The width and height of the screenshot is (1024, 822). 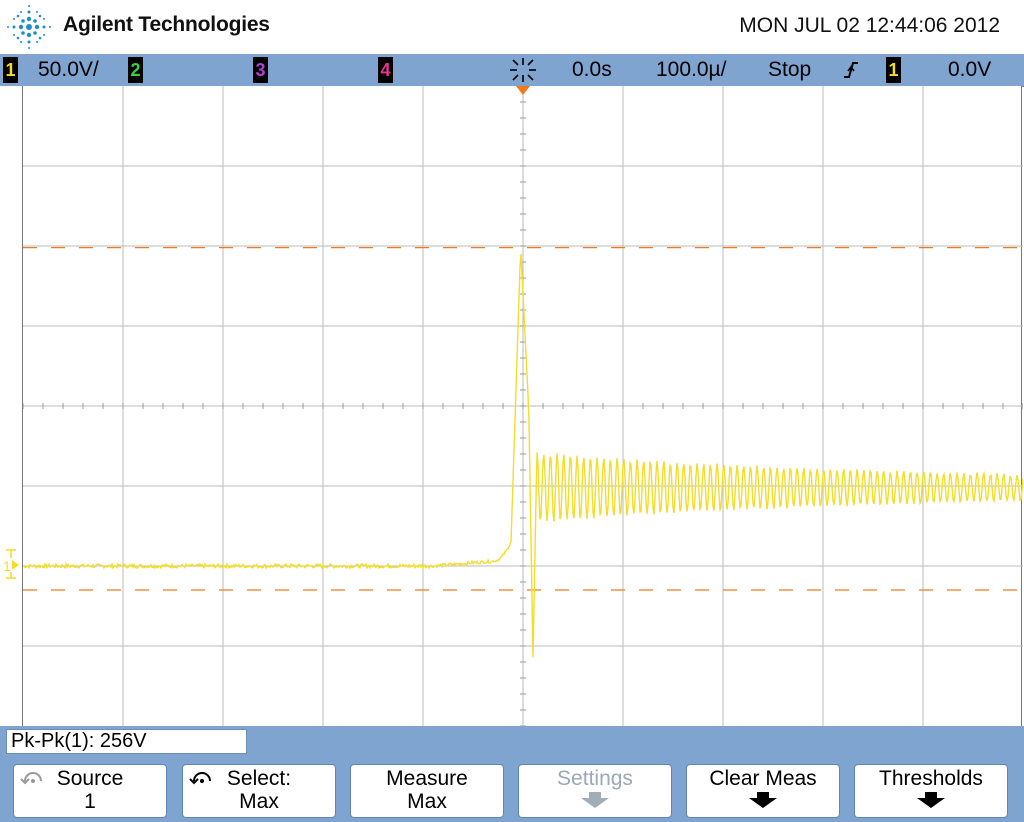 I want to click on status-bar: 1 50.0V/ 2 3 4 0.0s 100.0µ/ Stop 1 0.0V, so click(x=512, y=70).